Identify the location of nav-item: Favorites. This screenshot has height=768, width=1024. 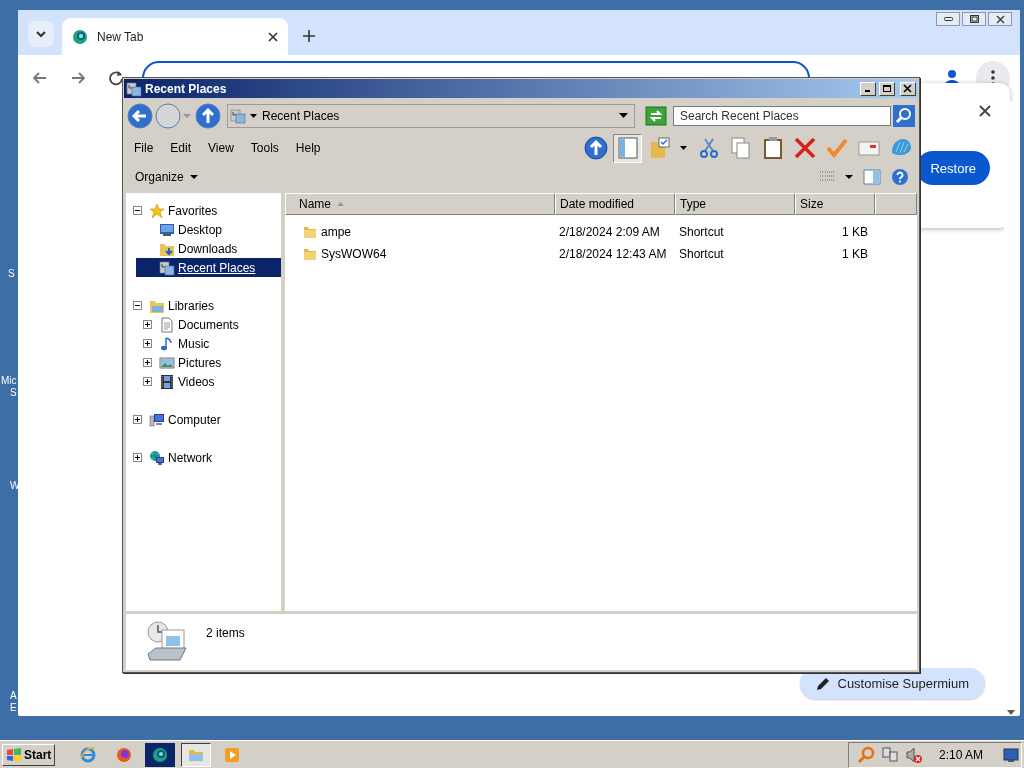
(204, 210).